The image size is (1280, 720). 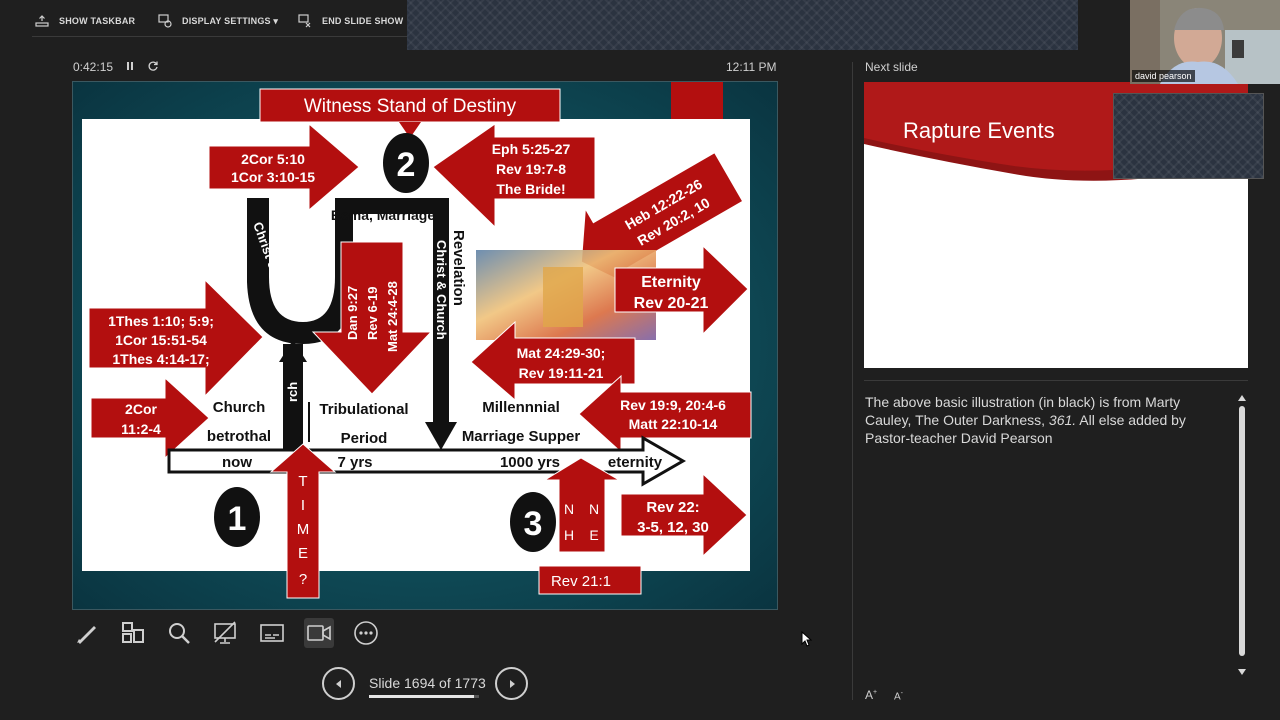 What do you see at coordinates (218, 21) in the screenshot?
I see `display-settings-button: DISPLAY SETTINGS ▾` at bounding box center [218, 21].